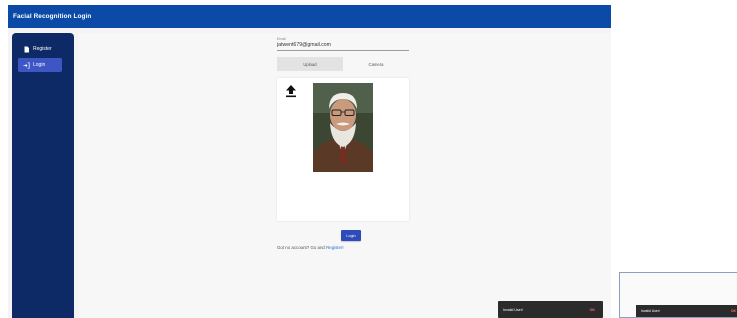 This screenshot has height=318, width=737. What do you see at coordinates (43, 175) in the screenshot?
I see `sidebar: Register Login` at bounding box center [43, 175].